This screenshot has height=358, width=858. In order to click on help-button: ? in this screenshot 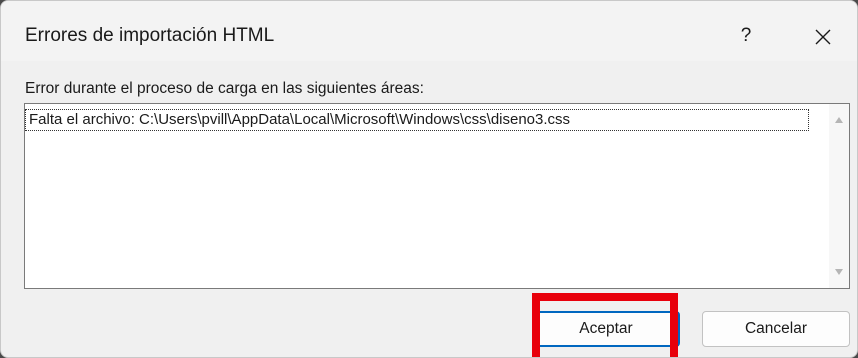, I will do `click(746, 36)`.